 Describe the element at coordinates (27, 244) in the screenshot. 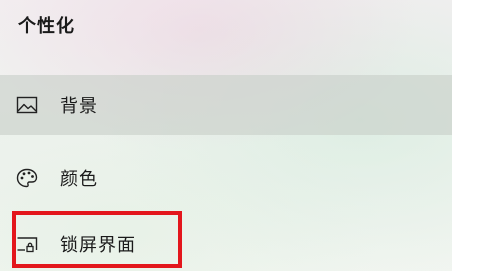

I see `lock-screen-icon` at that location.